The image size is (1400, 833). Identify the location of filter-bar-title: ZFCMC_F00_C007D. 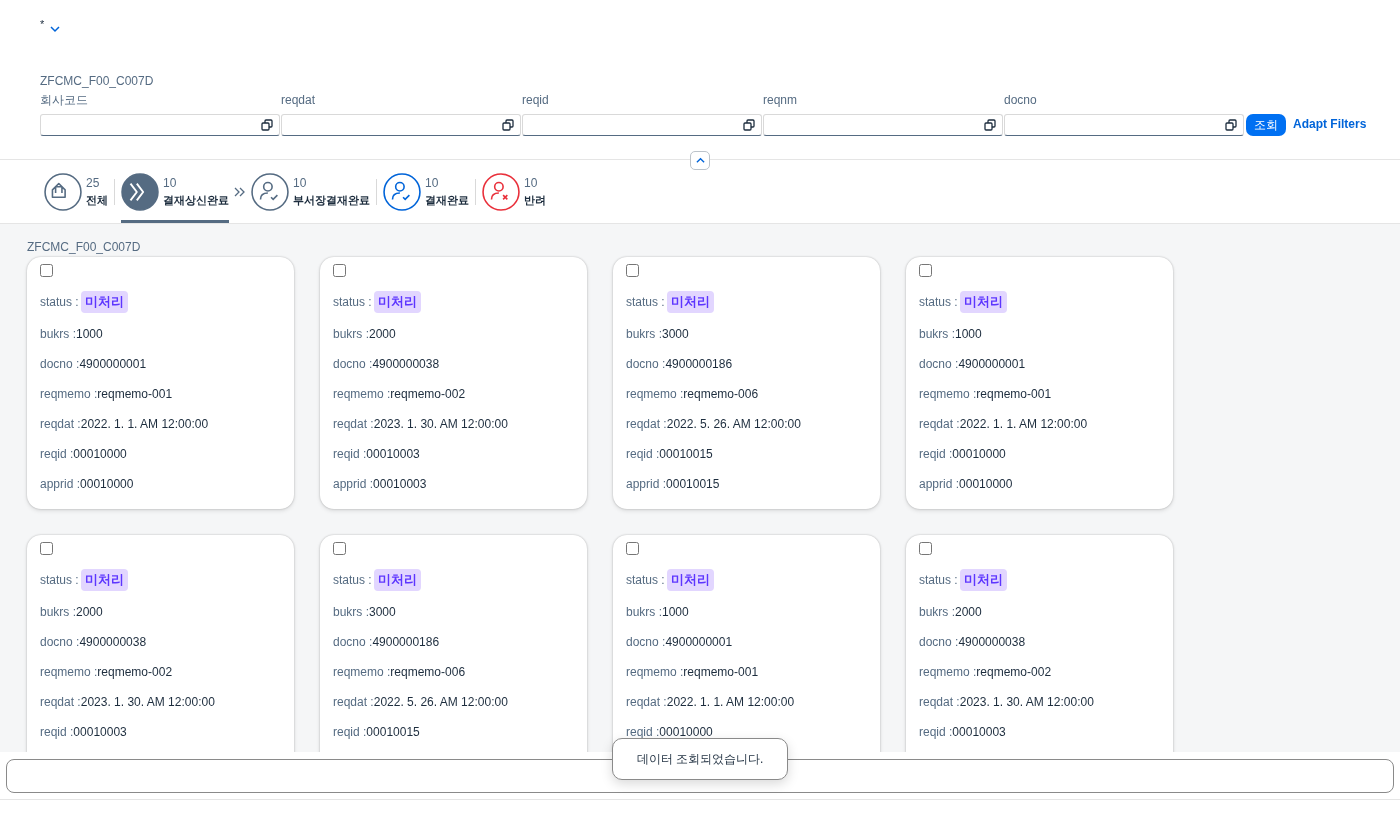
(97, 81).